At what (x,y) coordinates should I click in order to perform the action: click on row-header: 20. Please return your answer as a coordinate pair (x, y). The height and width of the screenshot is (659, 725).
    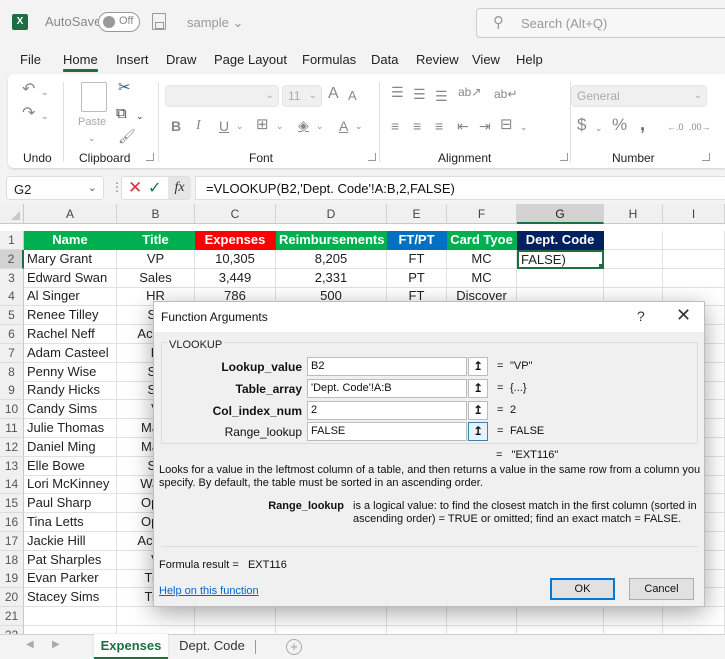
    Looking at the image, I should click on (12, 598).